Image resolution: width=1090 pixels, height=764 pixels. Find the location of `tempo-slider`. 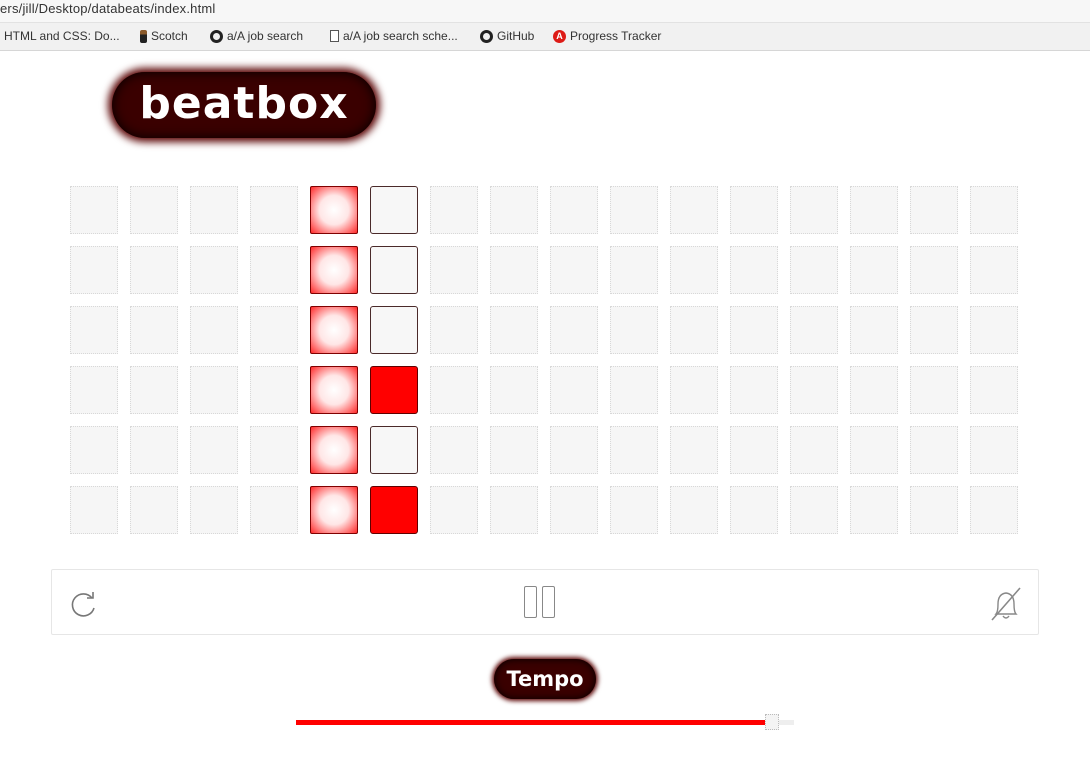

tempo-slider is located at coordinates (545, 723).